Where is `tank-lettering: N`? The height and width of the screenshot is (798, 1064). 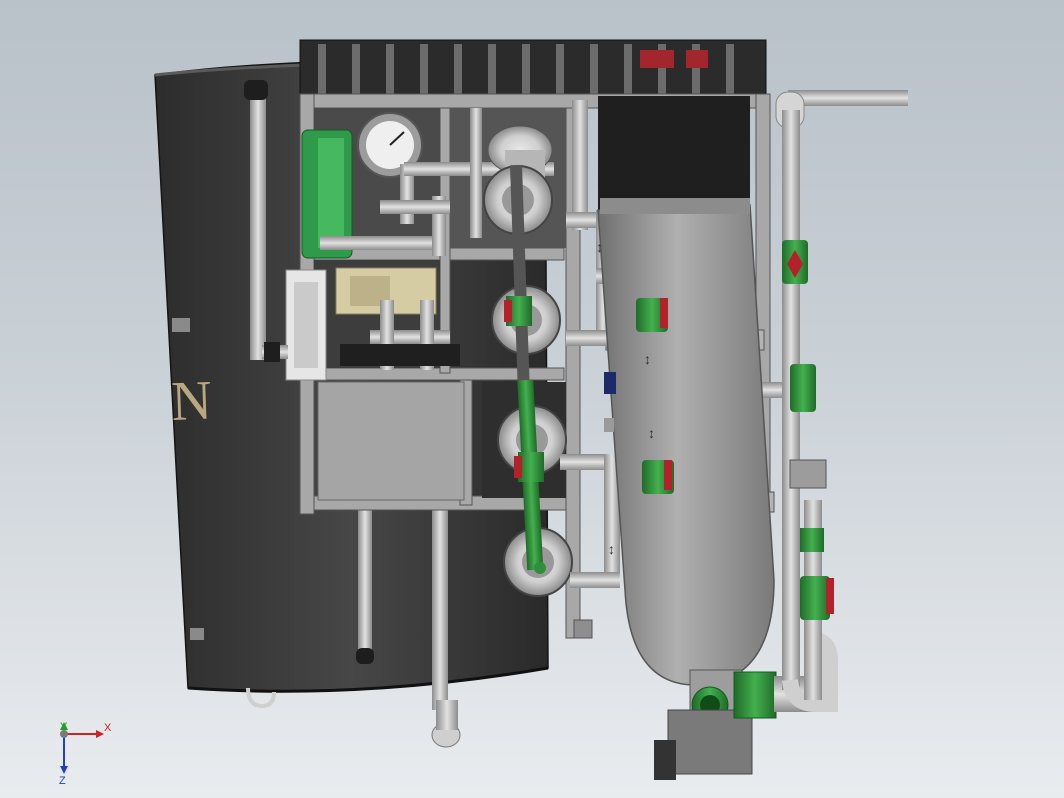 tank-lettering: N is located at coordinates (191, 401).